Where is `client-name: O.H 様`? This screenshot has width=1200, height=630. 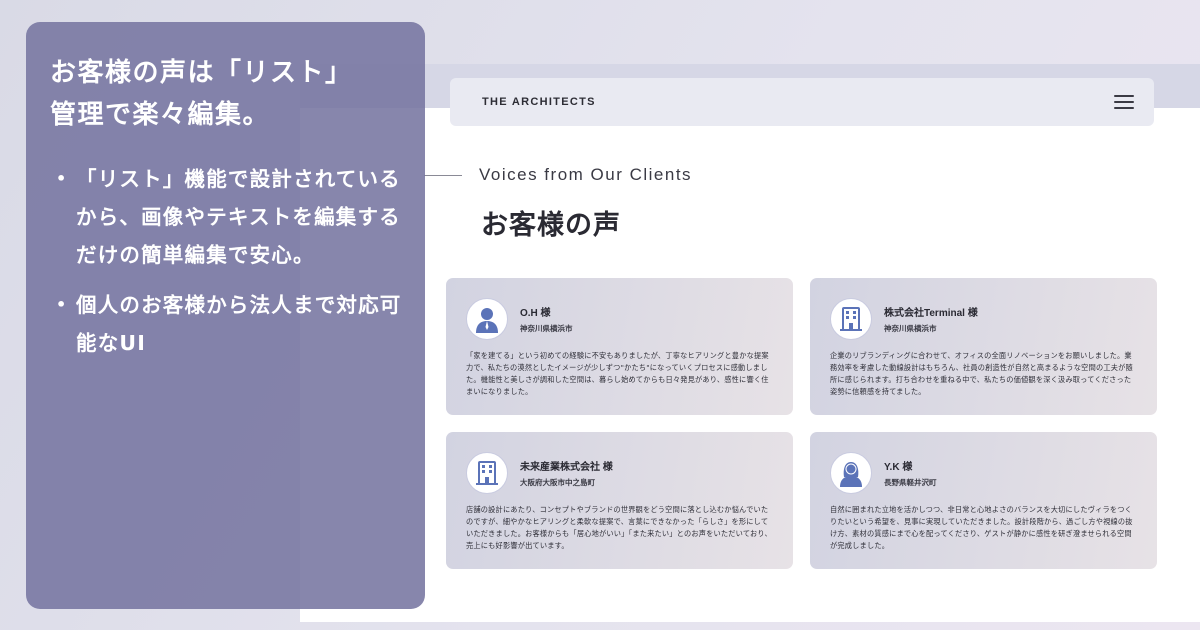 client-name: O.H 様 is located at coordinates (535, 313).